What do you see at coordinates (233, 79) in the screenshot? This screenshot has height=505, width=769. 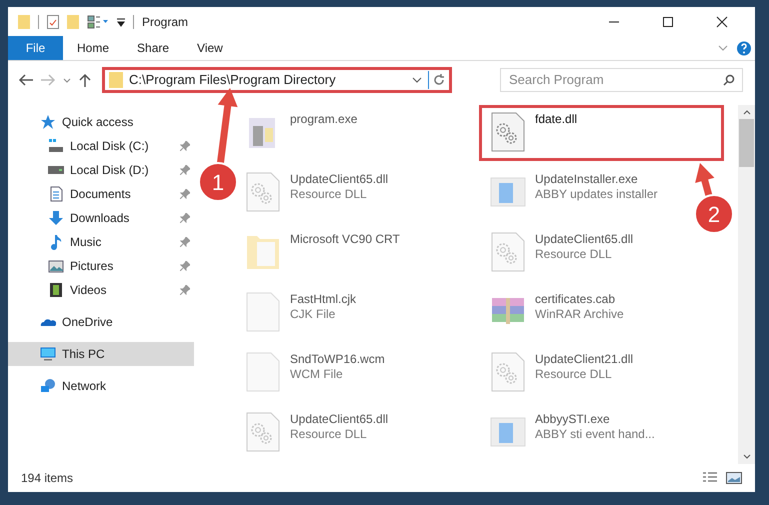 I see `address-path: C:\Program Files\Program Directory` at bounding box center [233, 79].